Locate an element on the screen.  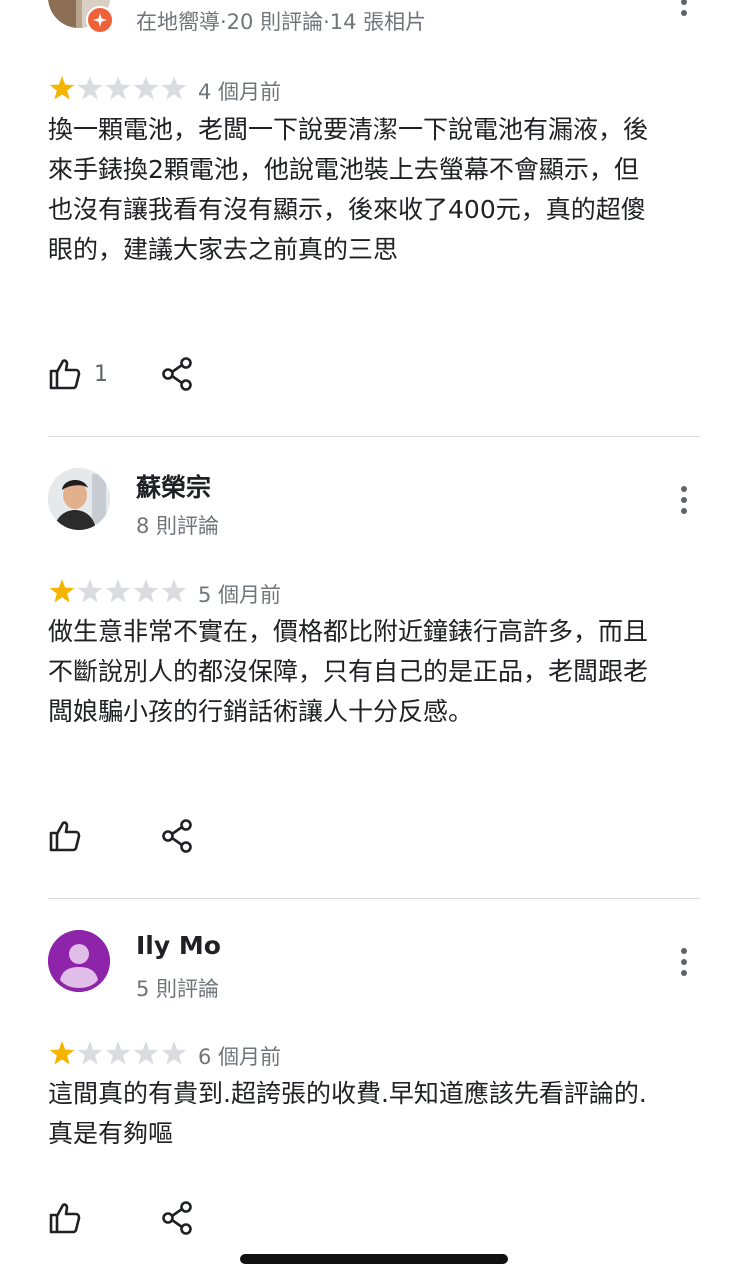
like-count: 1 is located at coordinates (101, 374).